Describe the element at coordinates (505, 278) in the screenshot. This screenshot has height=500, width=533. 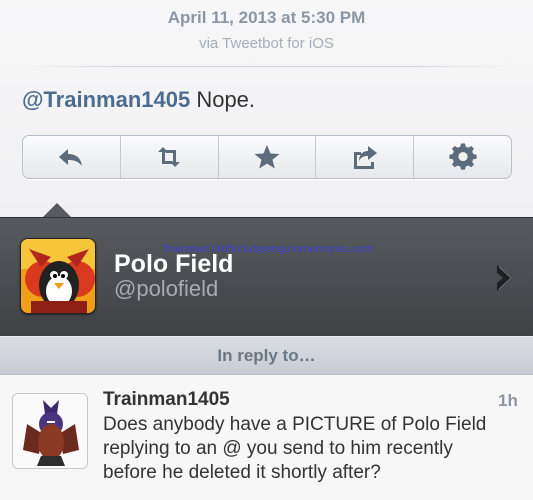
I see `chevron-right-icon` at that location.